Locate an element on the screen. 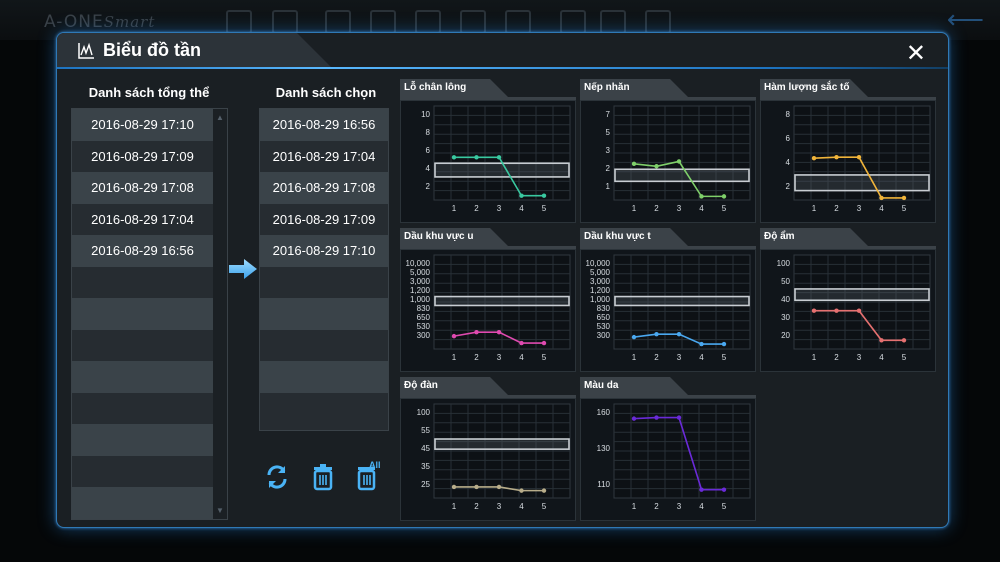 The width and height of the screenshot is (1000, 562). portrait-icon is located at coordinates (338, 22).